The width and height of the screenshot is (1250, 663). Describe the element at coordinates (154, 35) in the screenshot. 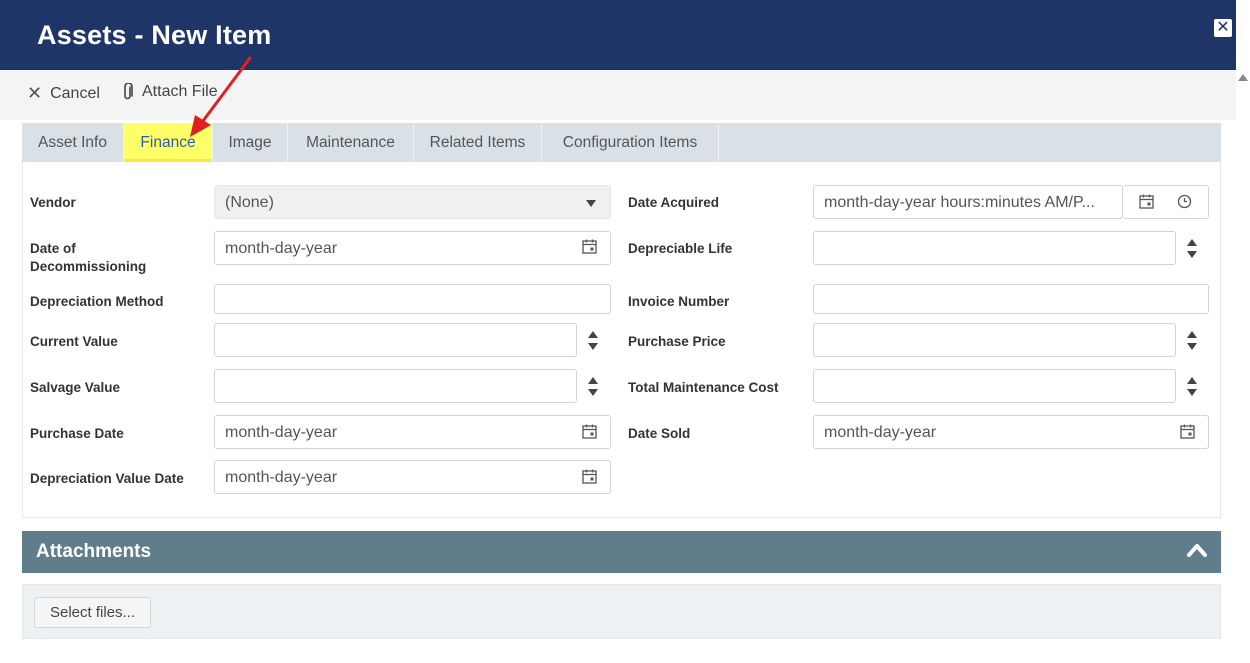

I see `window-title: Assets - New Item` at that location.